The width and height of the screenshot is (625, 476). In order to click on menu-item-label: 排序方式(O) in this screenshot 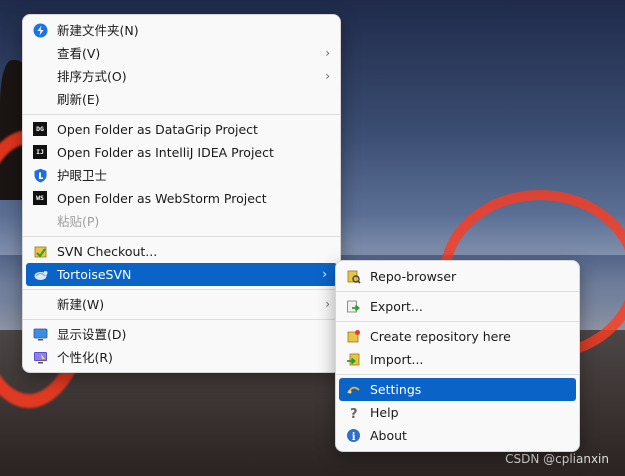, I will do `click(92, 76)`.